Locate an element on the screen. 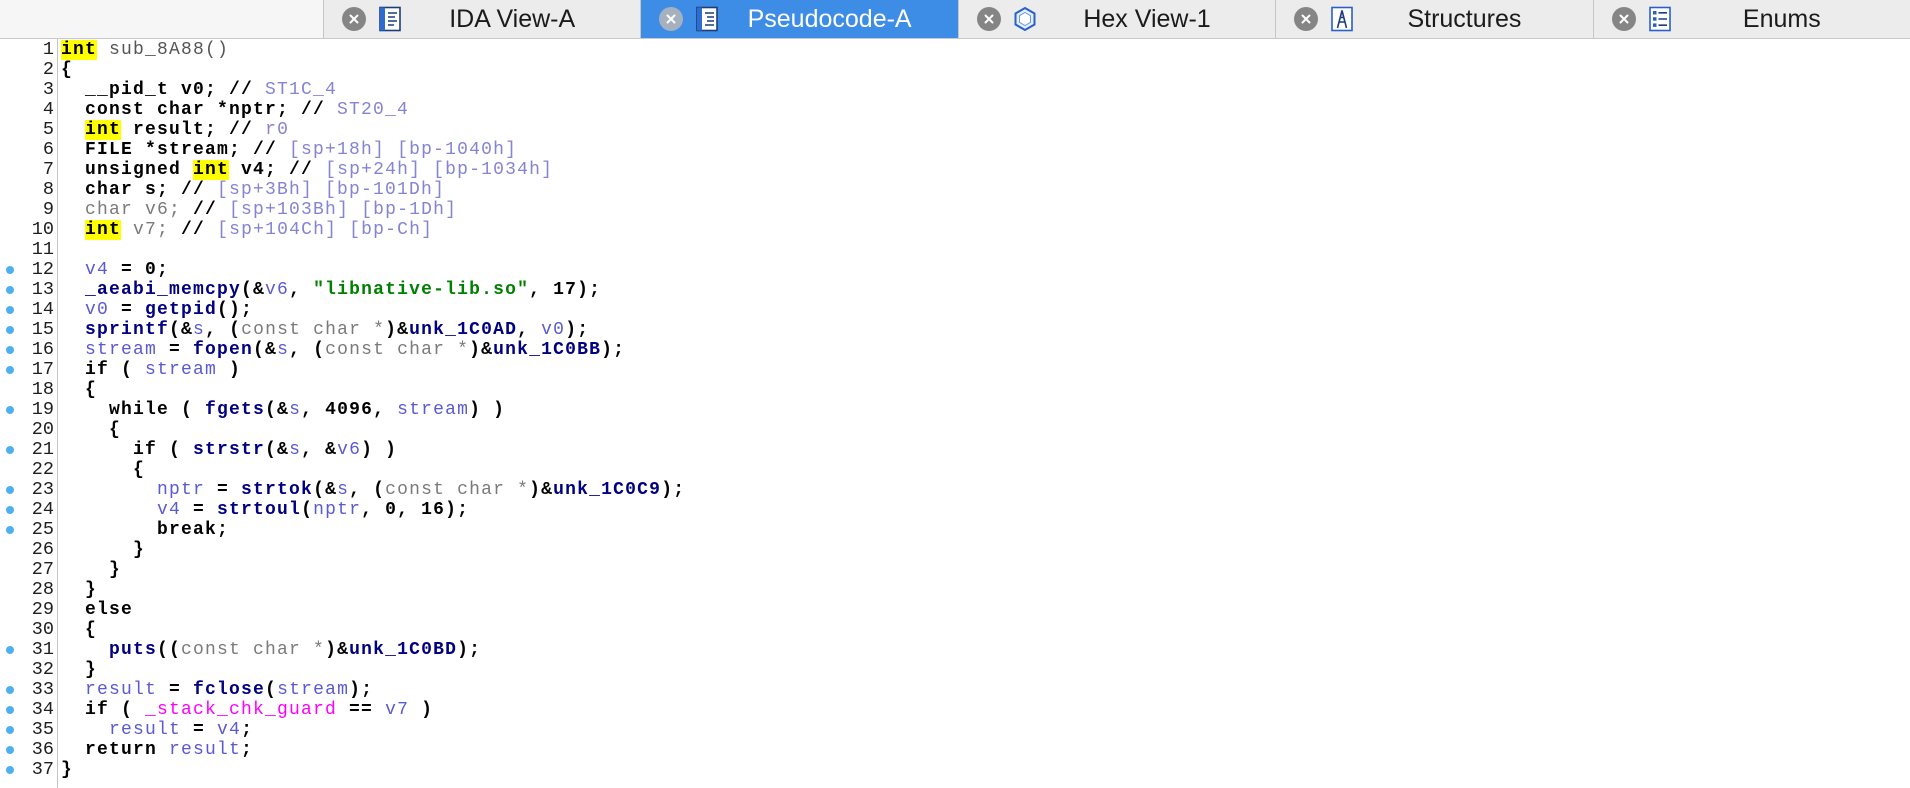 This screenshot has width=1910, height=788. function-name: fclose is located at coordinates (229, 690).